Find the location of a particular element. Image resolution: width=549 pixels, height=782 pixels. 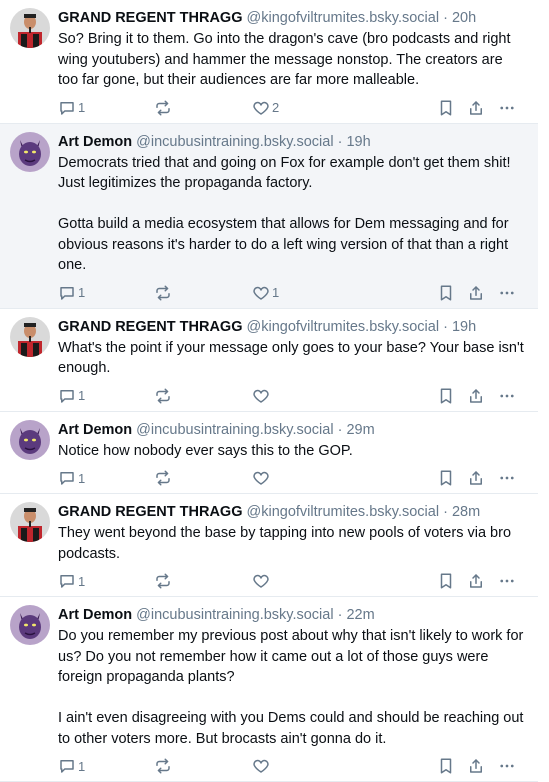

post-time: 20h is located at coordinates (464, 18).